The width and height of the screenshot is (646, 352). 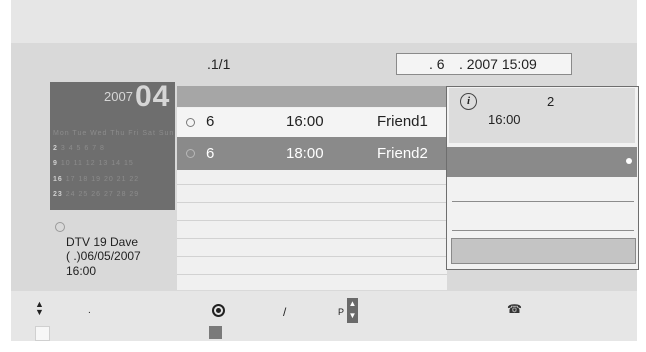 What do you see at coordinates (543, 251) in the screenshot?
I see `popup-button` at bounding box center [543, 251].